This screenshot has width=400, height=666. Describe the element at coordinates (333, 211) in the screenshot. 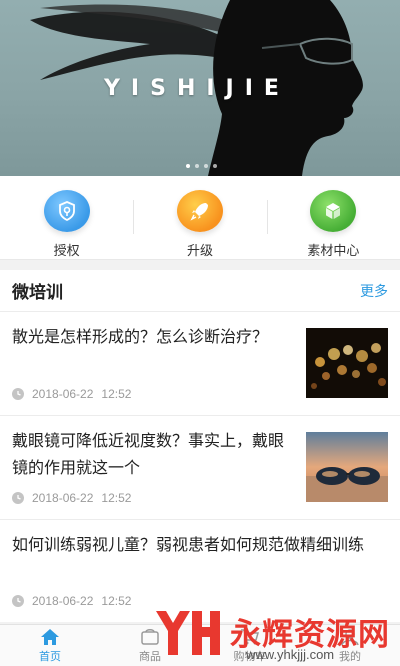

I see `cube-icon` at that location.